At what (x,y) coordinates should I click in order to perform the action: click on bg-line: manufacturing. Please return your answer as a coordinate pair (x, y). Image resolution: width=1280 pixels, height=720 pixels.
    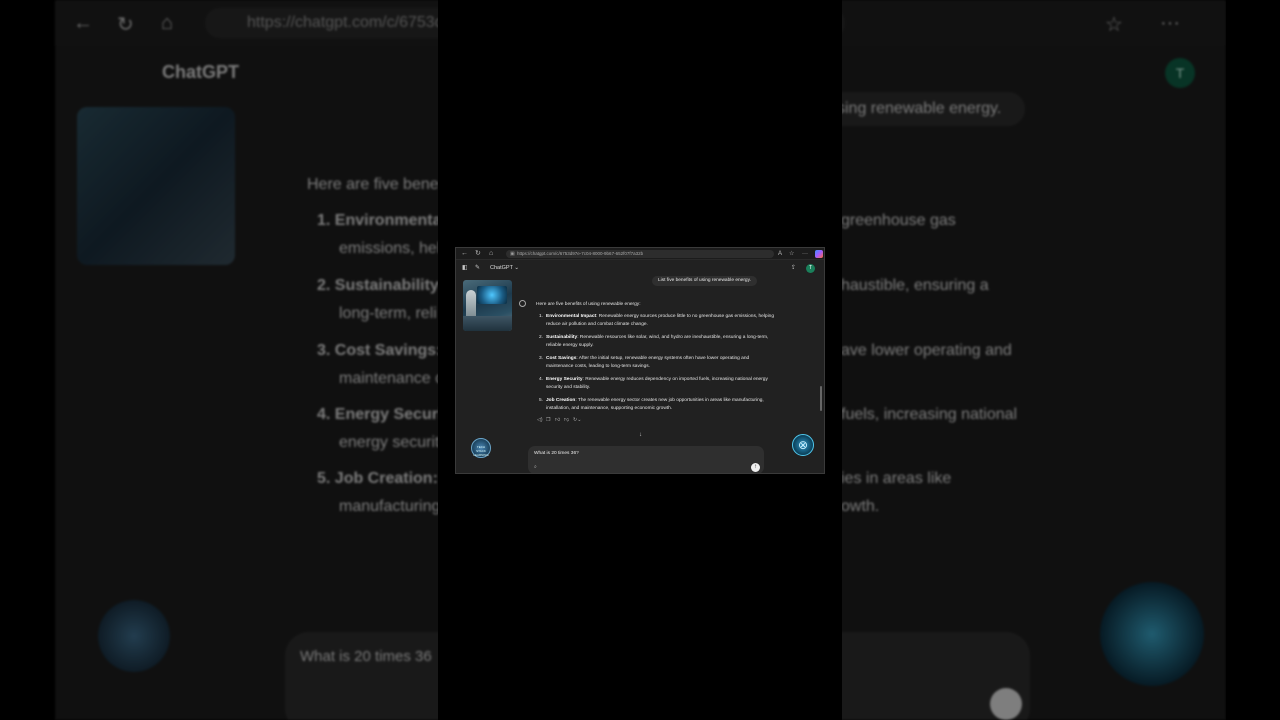
    Looking at the image, I should click on (390, 506).